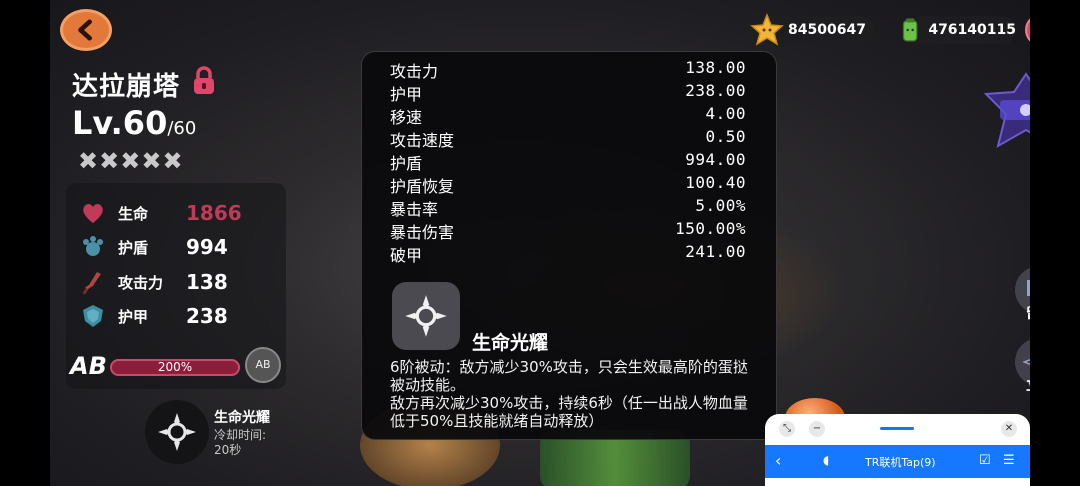 Image resolution: width=1080 pixels, height=486 pixels. I want to click on attr-value: 150.00%, so click(710, 228).